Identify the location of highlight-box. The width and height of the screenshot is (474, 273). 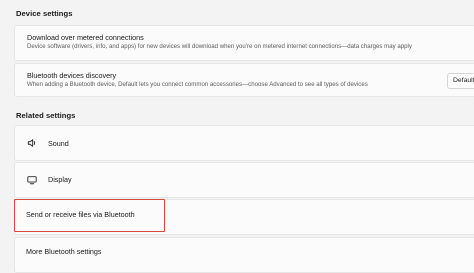
(89, 215).